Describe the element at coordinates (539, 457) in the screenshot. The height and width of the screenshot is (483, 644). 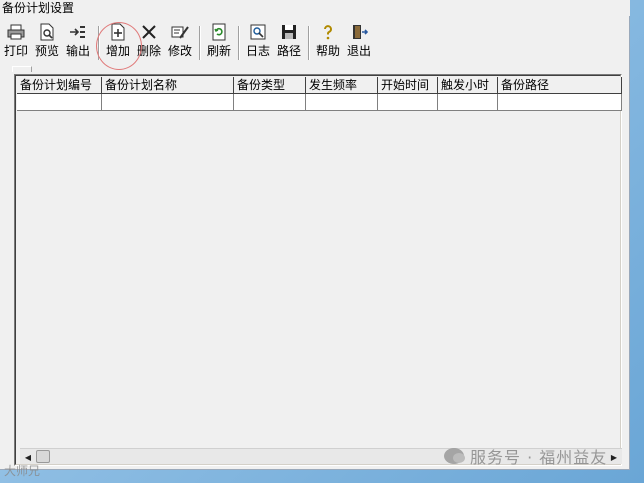
I see `watermark-text: 服务号 · 福州益友` at that location.